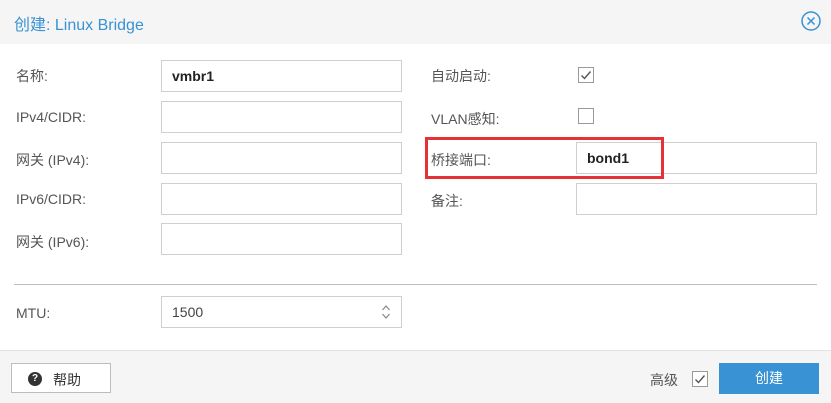 The width and height of the screenshot is (831, 403). I want to click on autostart-checkbox, so click(586, 75).